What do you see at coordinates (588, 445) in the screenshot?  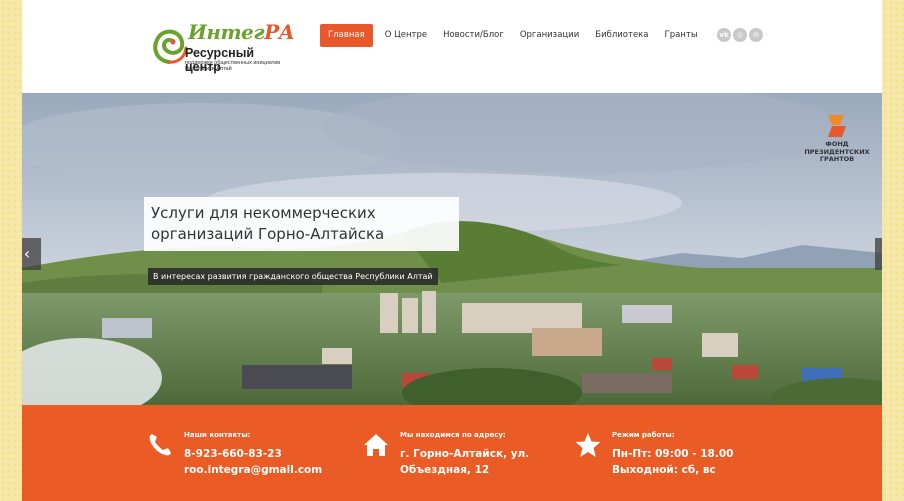 I see `star-icon` at bounding box center [588, 445].